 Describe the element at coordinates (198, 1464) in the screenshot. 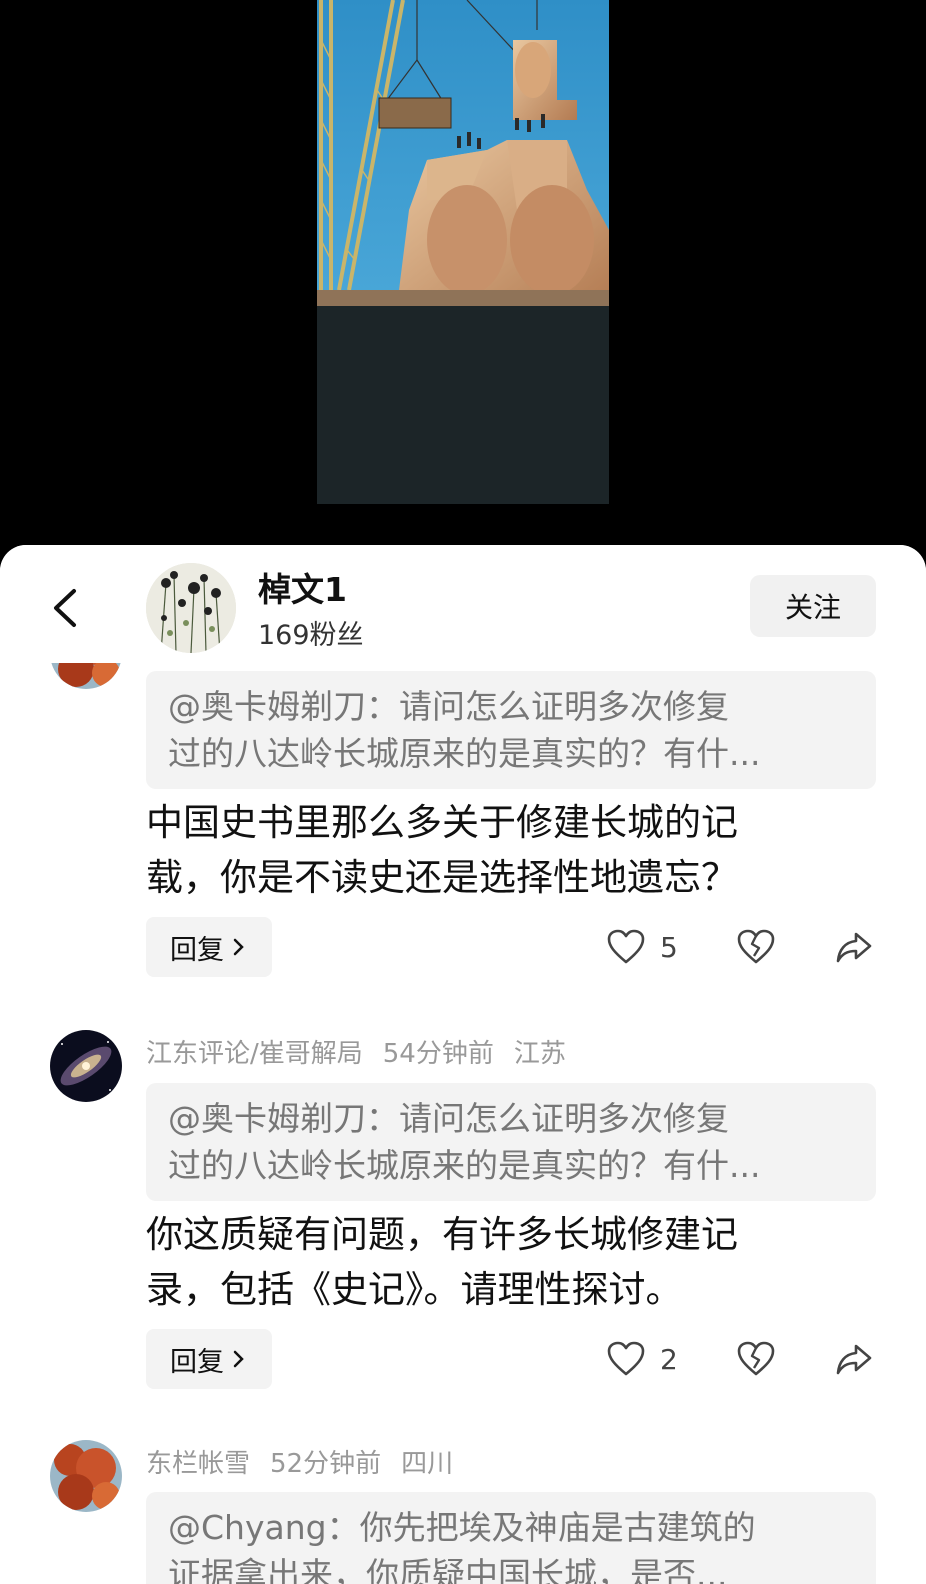

I see `username: 东栏帐雪` at that location.